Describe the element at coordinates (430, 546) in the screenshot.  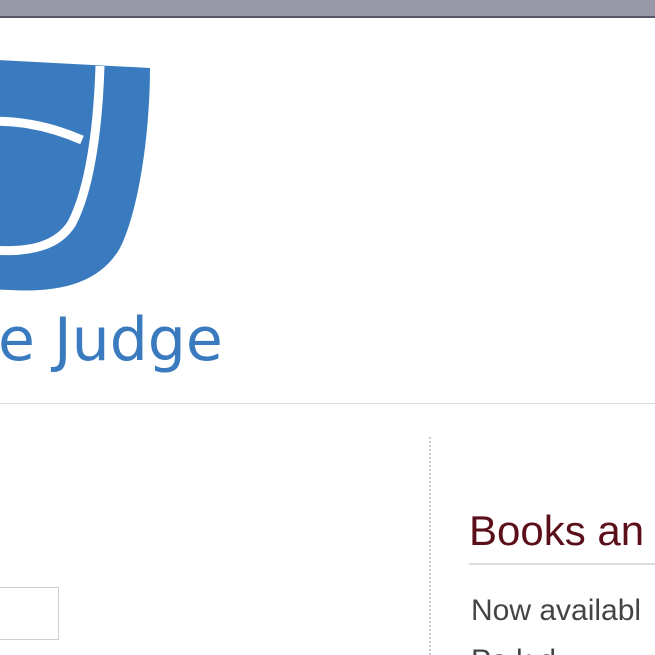
I see `column-divider` at that location.